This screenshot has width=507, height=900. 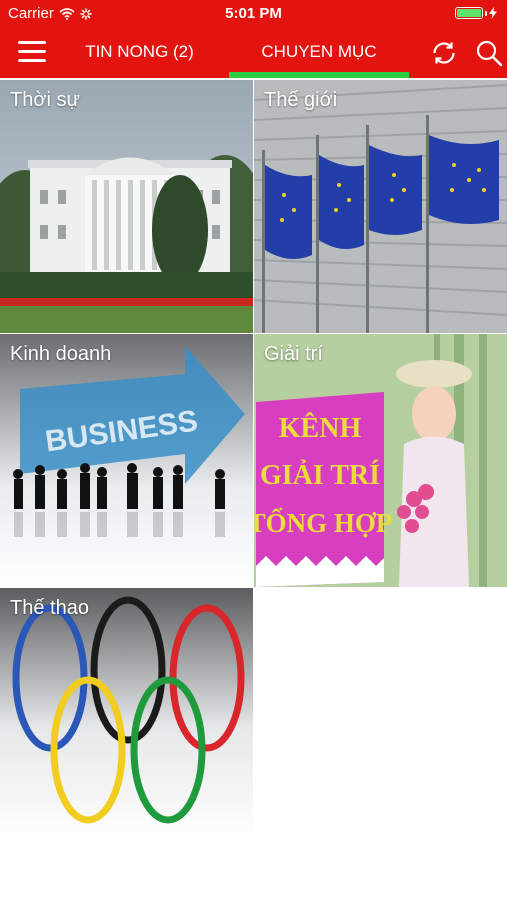 I want to click on entertainment-image-text-line: KÊNH, so click(x=320, y=428).